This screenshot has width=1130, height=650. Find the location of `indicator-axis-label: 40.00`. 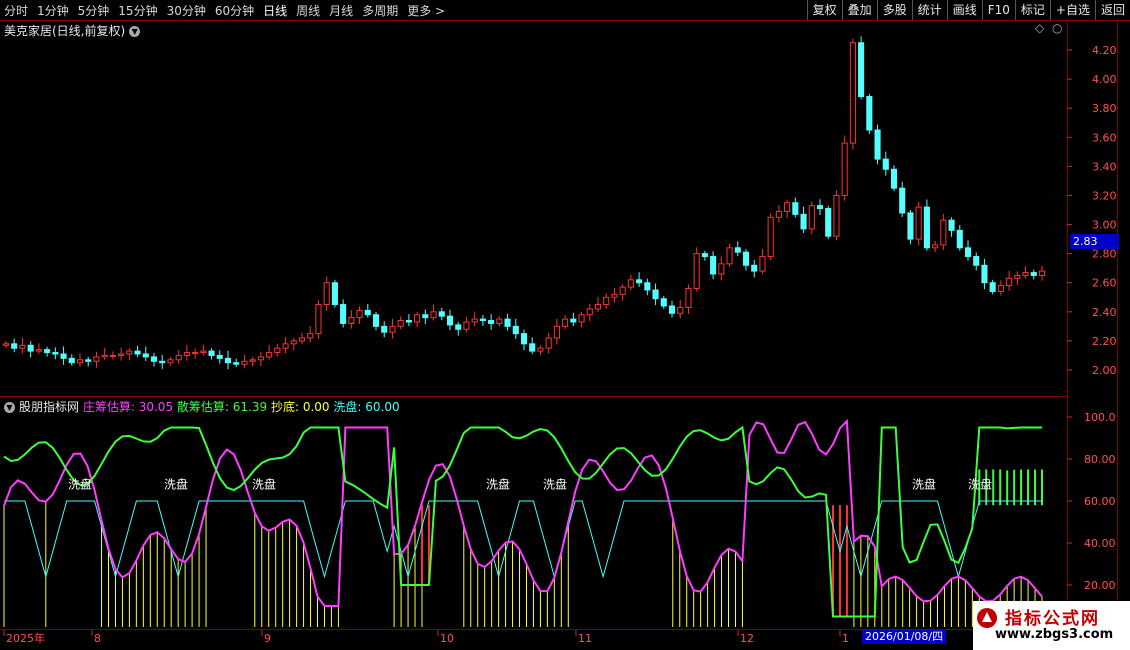

indicator-axis-label: 40.00 is located at coordinates (1100, 543).